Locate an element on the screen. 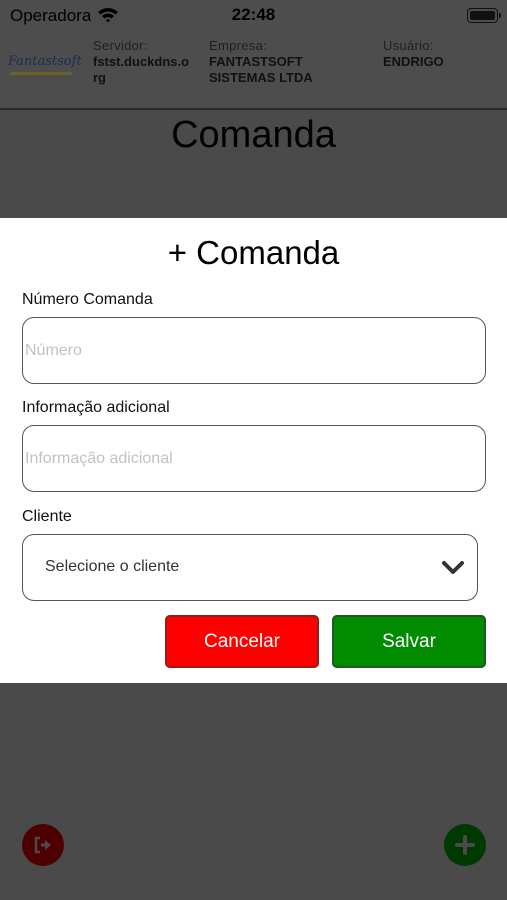  company-value-line1: FANTASTSOFT is located at coordinates (256, 61).